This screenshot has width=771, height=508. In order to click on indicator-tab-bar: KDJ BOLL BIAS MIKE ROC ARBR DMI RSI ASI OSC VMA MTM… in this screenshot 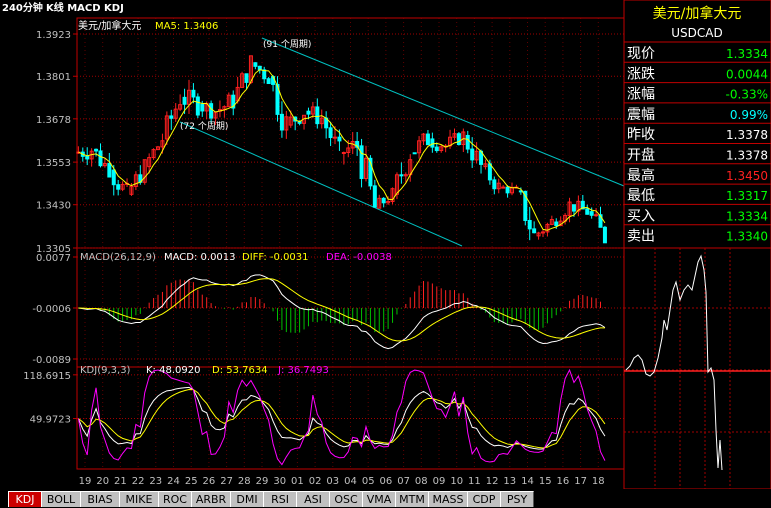, I will do `click(385, 498)`.